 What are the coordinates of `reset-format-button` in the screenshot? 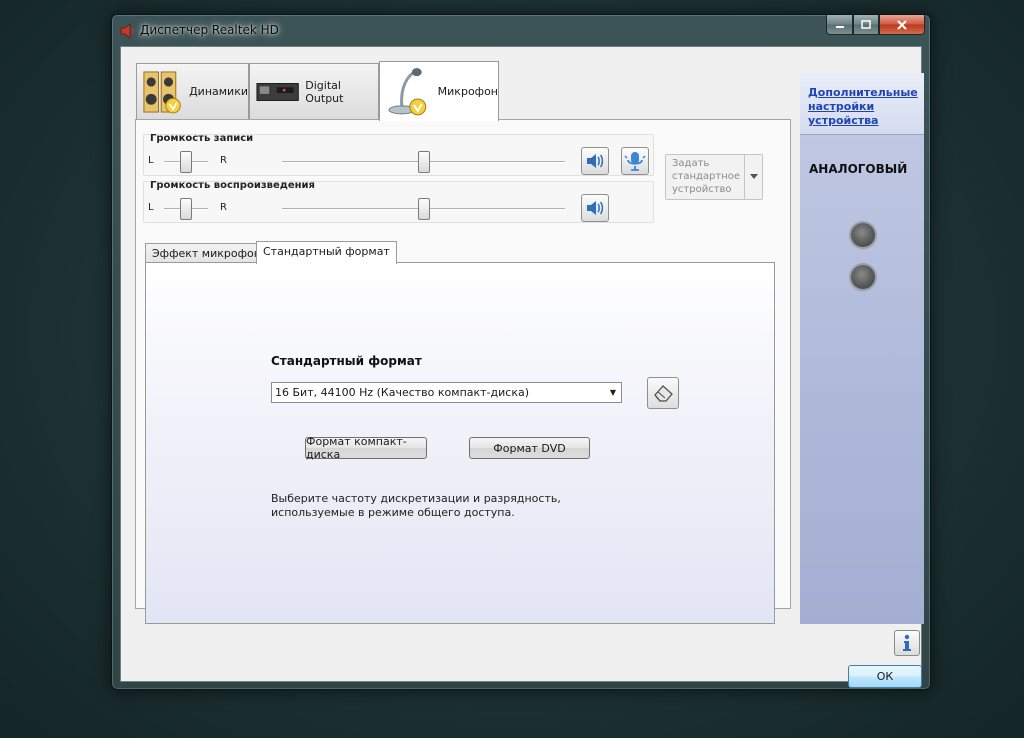 It's located at (663, 393).